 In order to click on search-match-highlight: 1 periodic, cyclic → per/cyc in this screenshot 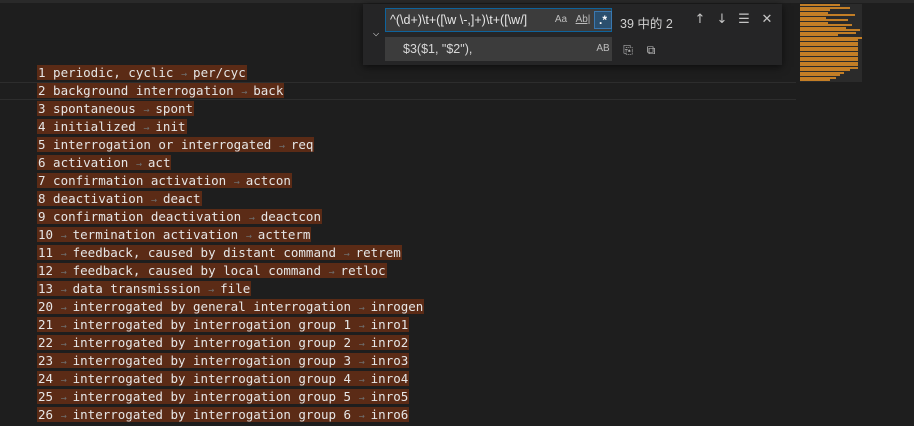, I will do `click(142, 72)`.